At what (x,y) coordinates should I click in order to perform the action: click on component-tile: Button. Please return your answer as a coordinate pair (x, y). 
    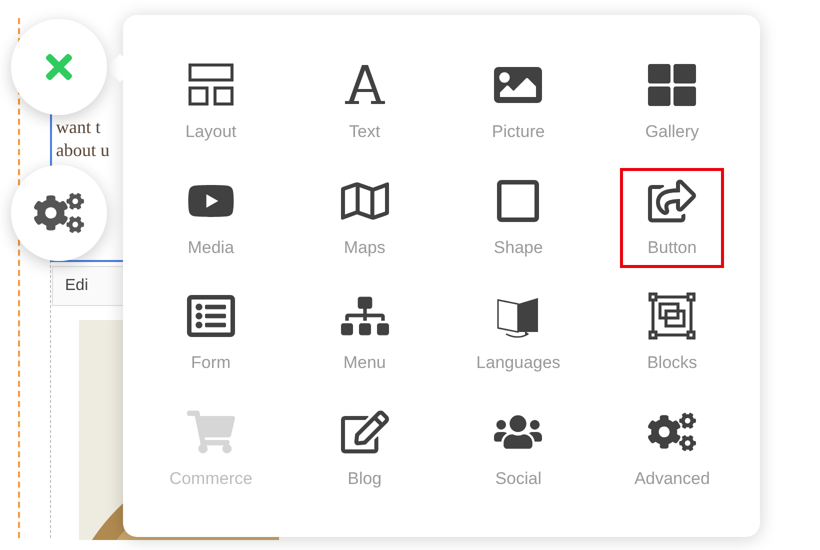
    Looking at the image, I should click on (672, 218).